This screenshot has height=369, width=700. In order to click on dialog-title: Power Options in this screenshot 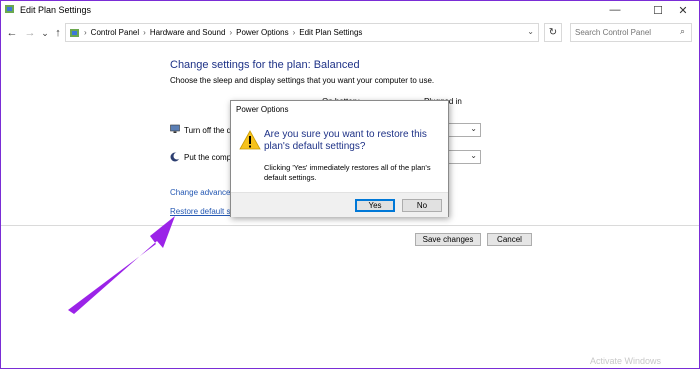, I will do `click(262, 109)`.